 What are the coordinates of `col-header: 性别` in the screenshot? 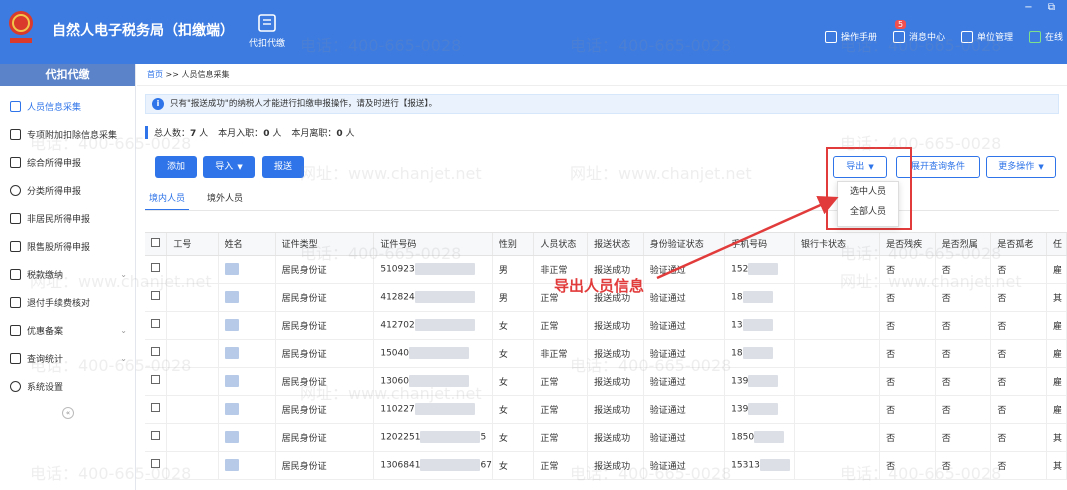 It's located at (513, 244).